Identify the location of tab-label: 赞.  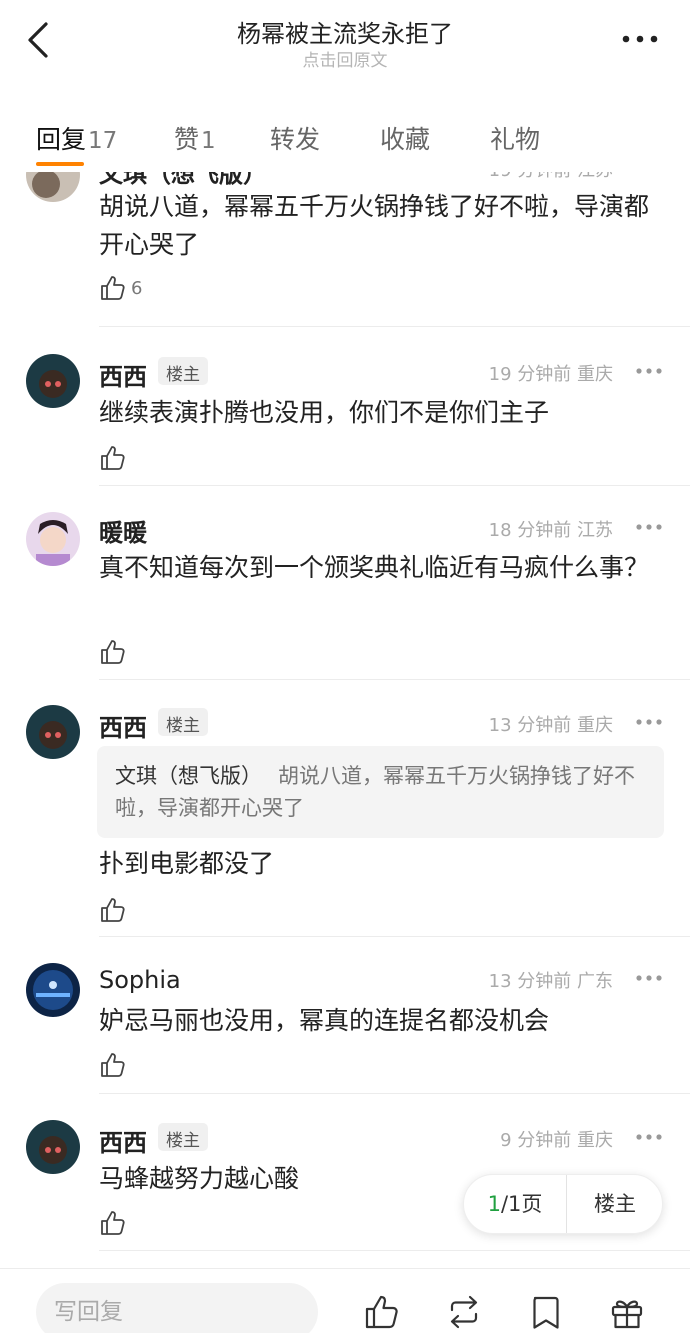
(187, 139).